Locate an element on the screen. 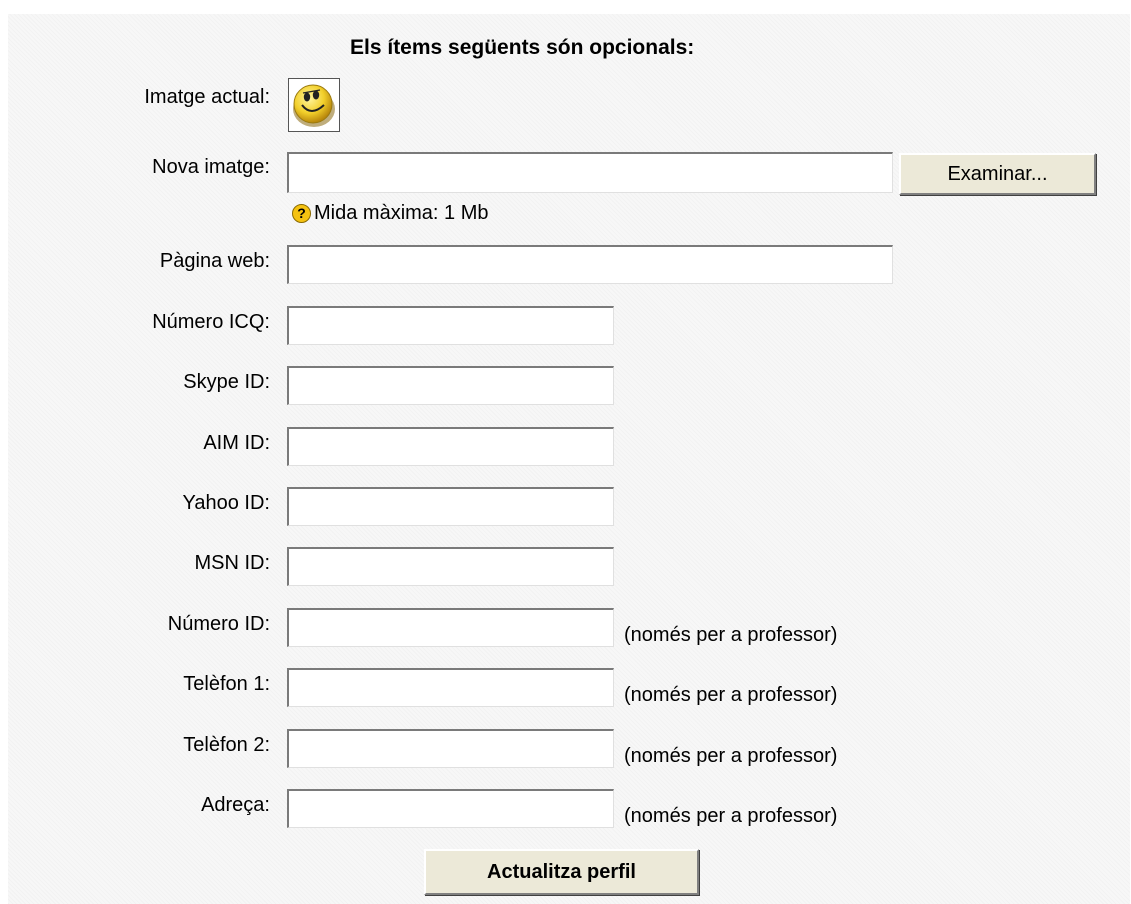 The width and height of the screenshot is (1131, 904). address-input is located at coordinates (450, 808).